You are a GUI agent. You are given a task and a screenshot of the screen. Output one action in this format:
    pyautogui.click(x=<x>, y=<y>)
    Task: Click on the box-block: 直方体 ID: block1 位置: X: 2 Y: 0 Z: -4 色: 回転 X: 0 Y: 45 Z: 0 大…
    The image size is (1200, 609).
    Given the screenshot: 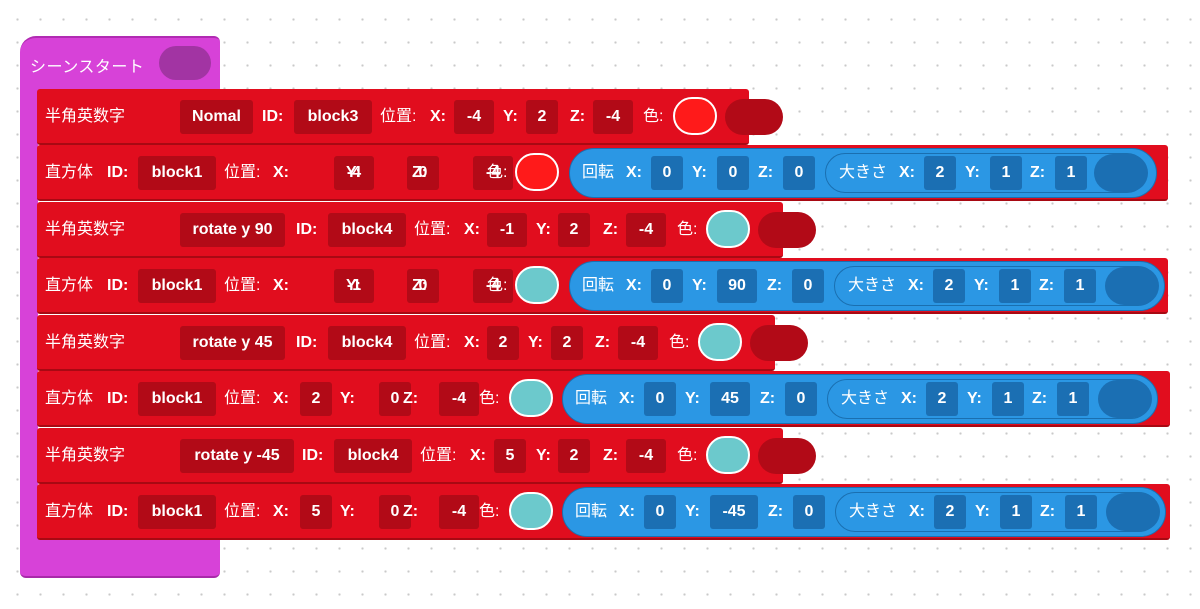 What is the action you would take?
    pyautogui.click(x=603, y=399)
    